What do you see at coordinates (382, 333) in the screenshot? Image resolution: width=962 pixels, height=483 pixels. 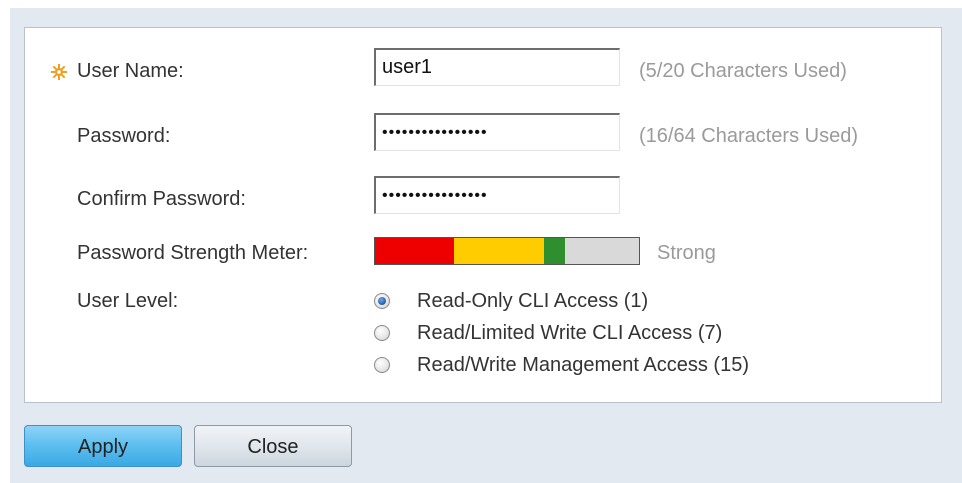 I see `radio-button-limited-write` at bounding box center [382, 333].